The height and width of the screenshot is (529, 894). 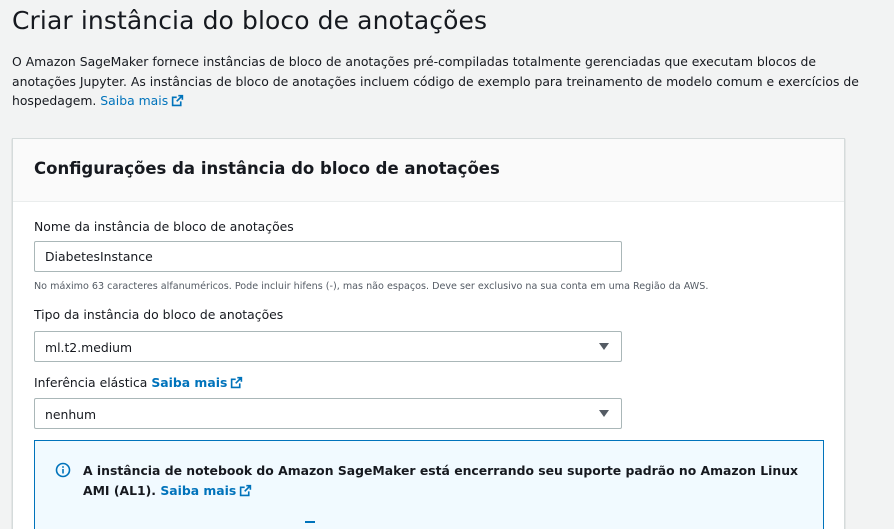 What do you see at coordinates (63, 472) in the screenshot?
I see `info-icon` at bounding box center [63, 472].